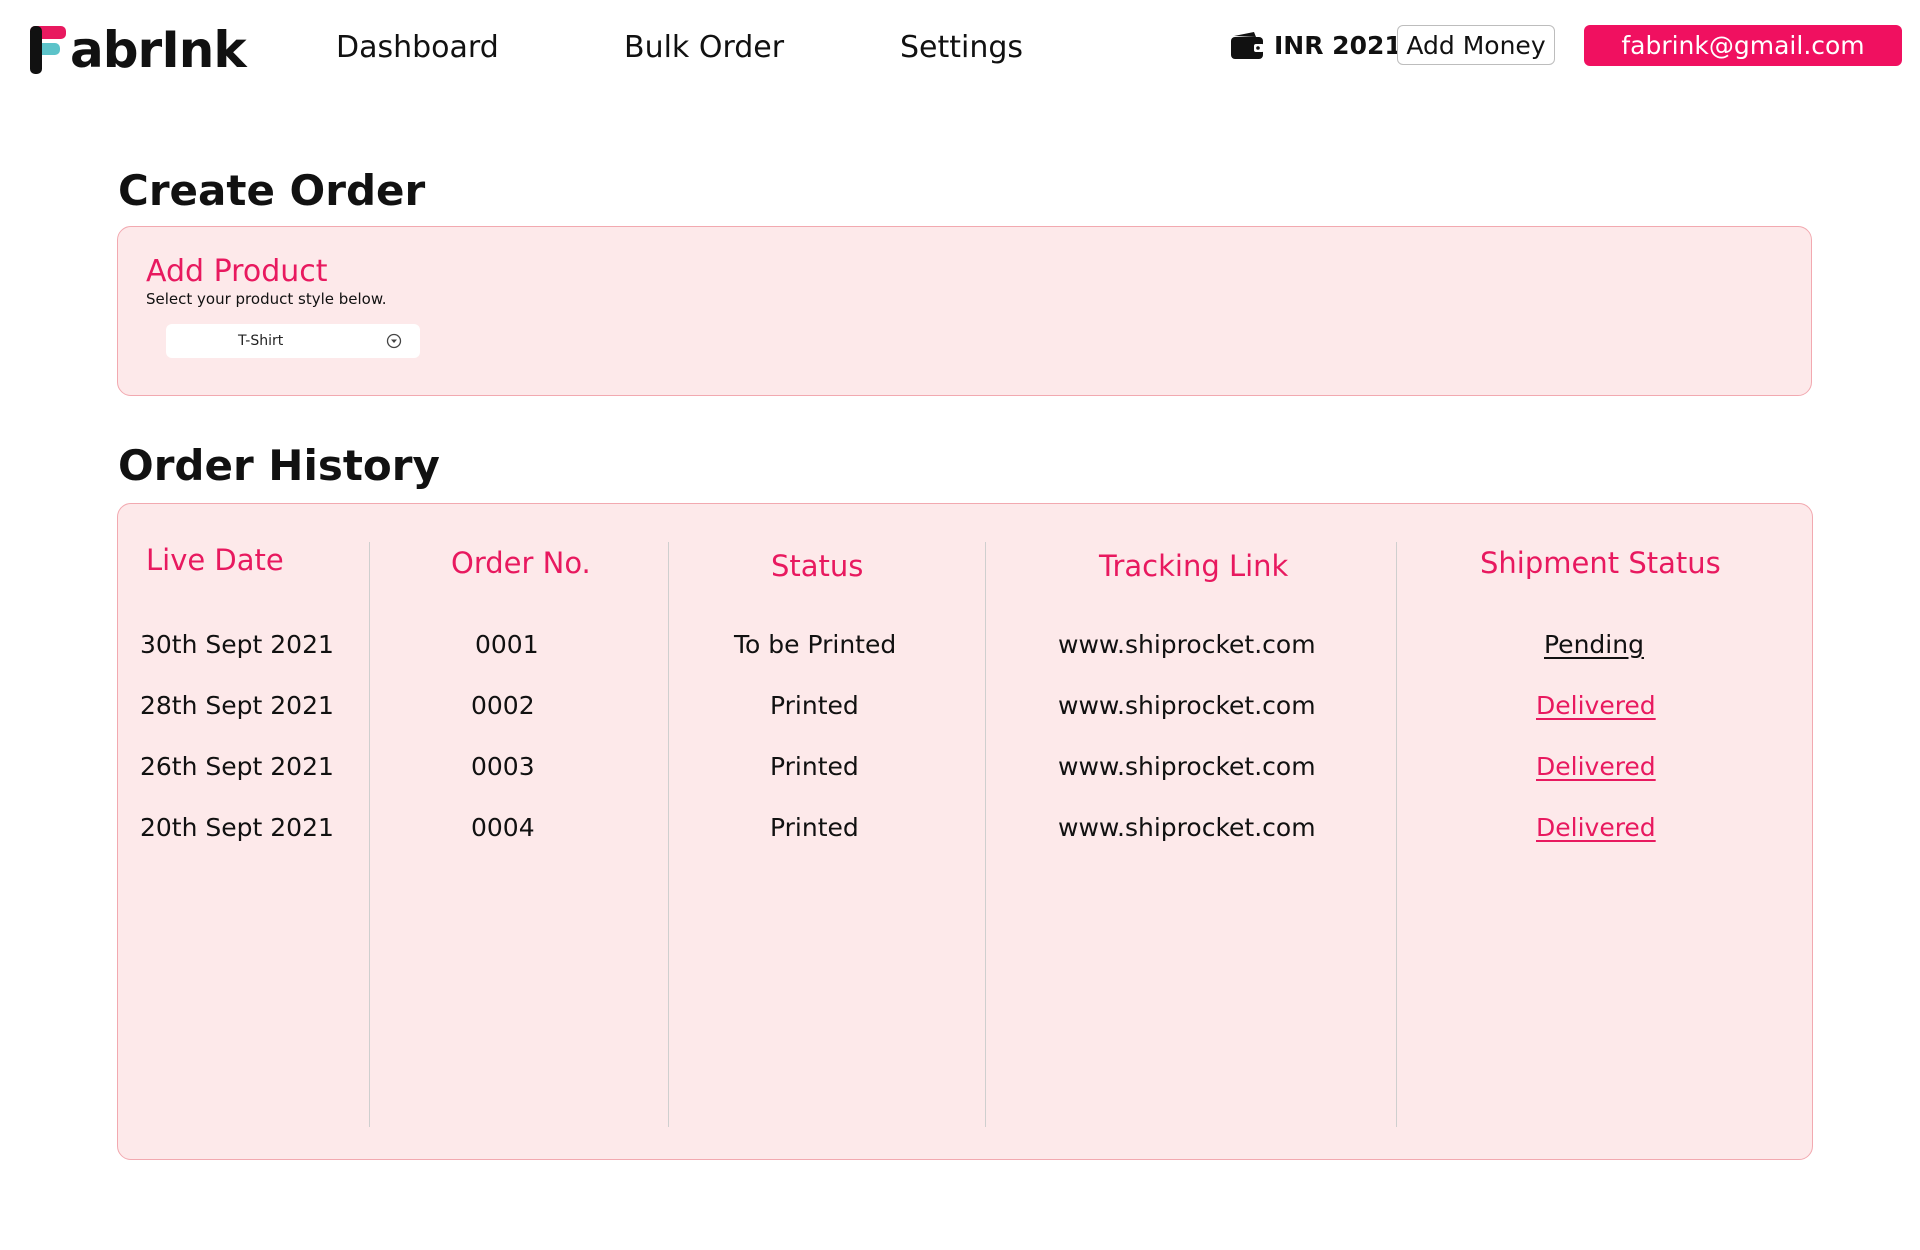 Image resolution: width=1920 pixels, height=1250 pixels. I want to click on column-header-order-no: Order No., so click(521, 563).